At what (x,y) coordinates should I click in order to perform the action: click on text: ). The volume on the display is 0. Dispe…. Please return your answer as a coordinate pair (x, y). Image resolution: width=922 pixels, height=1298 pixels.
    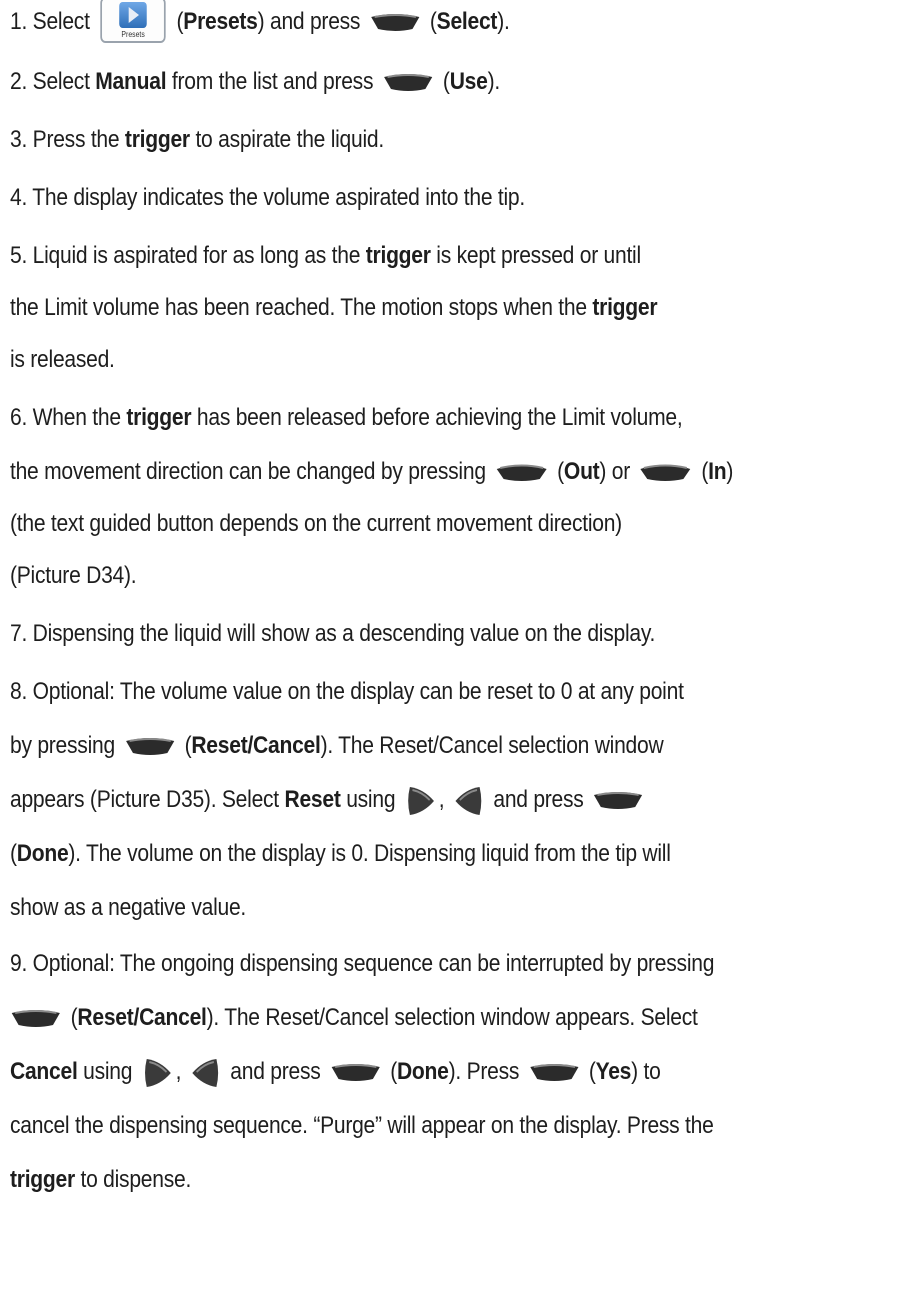
    Looking at the image, I should click on (369, 853).